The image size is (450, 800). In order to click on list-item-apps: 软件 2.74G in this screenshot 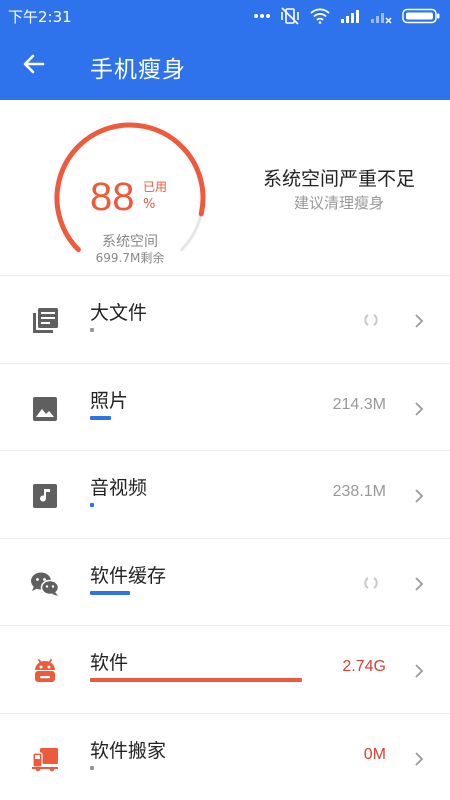, I will do `click(225, 669)`.